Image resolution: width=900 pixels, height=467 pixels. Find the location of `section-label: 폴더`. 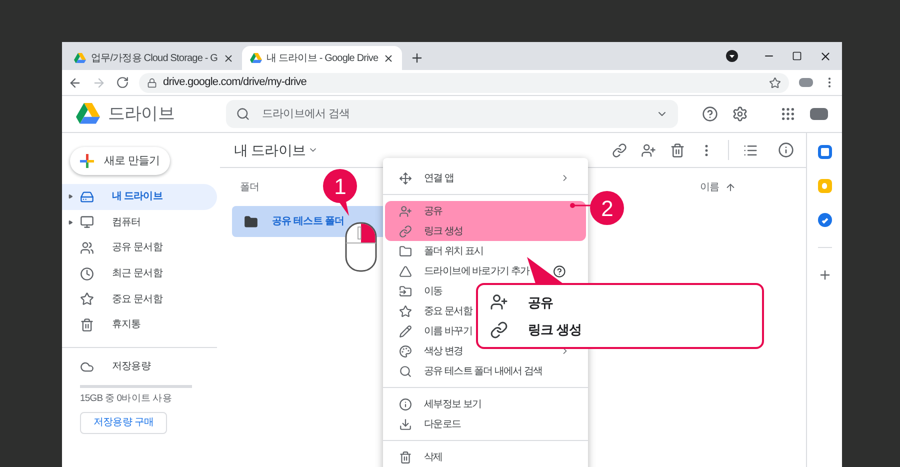

section-label: 폴더 is located at coordinates (250, 187).